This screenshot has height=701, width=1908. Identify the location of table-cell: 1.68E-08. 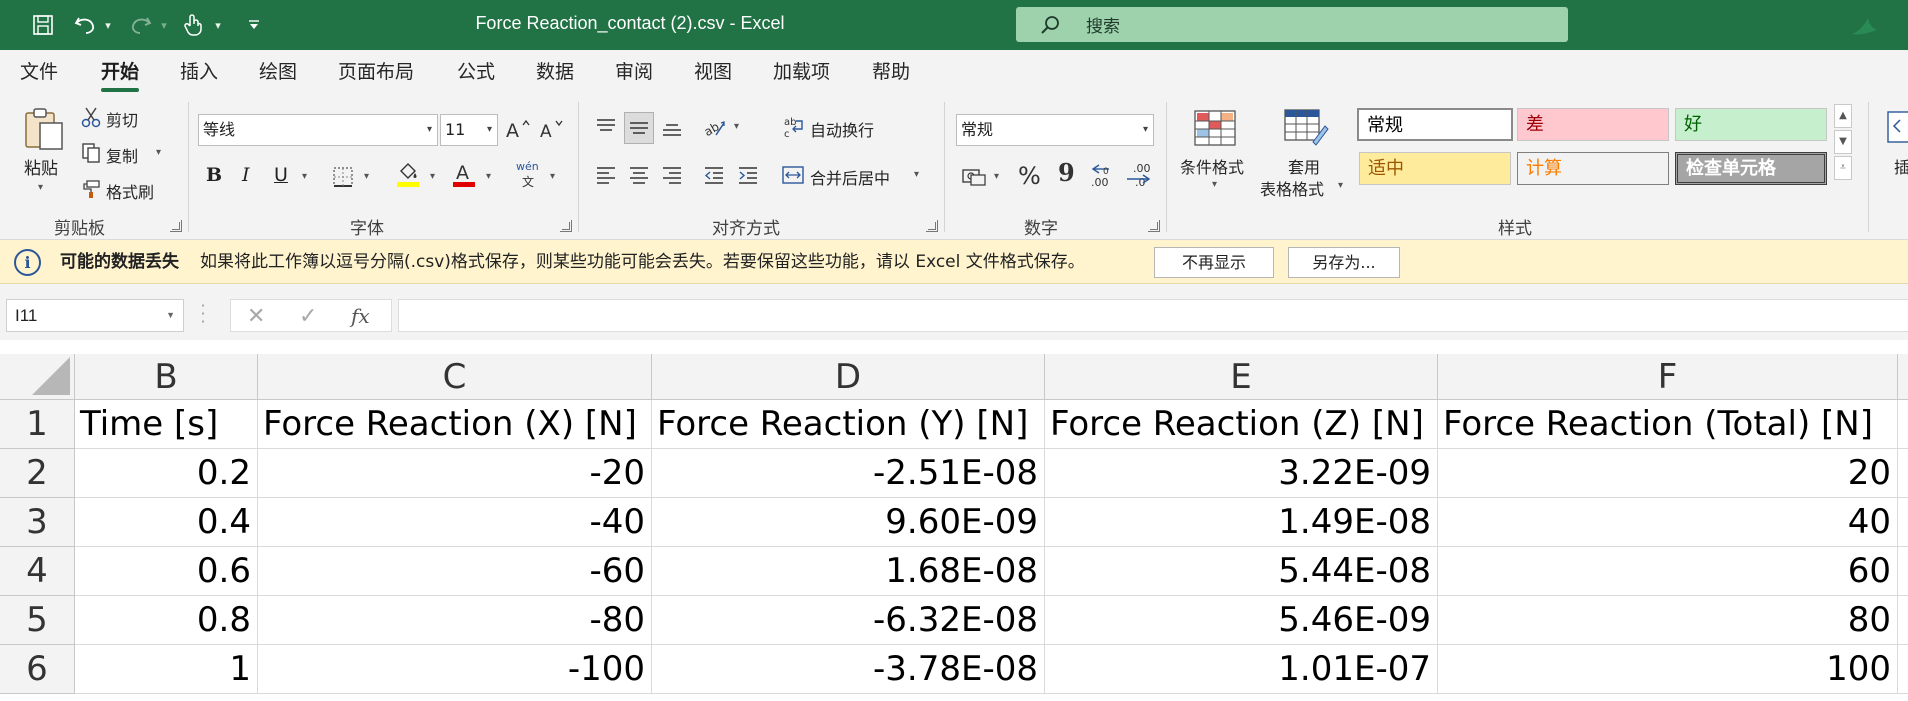
(848, 571).